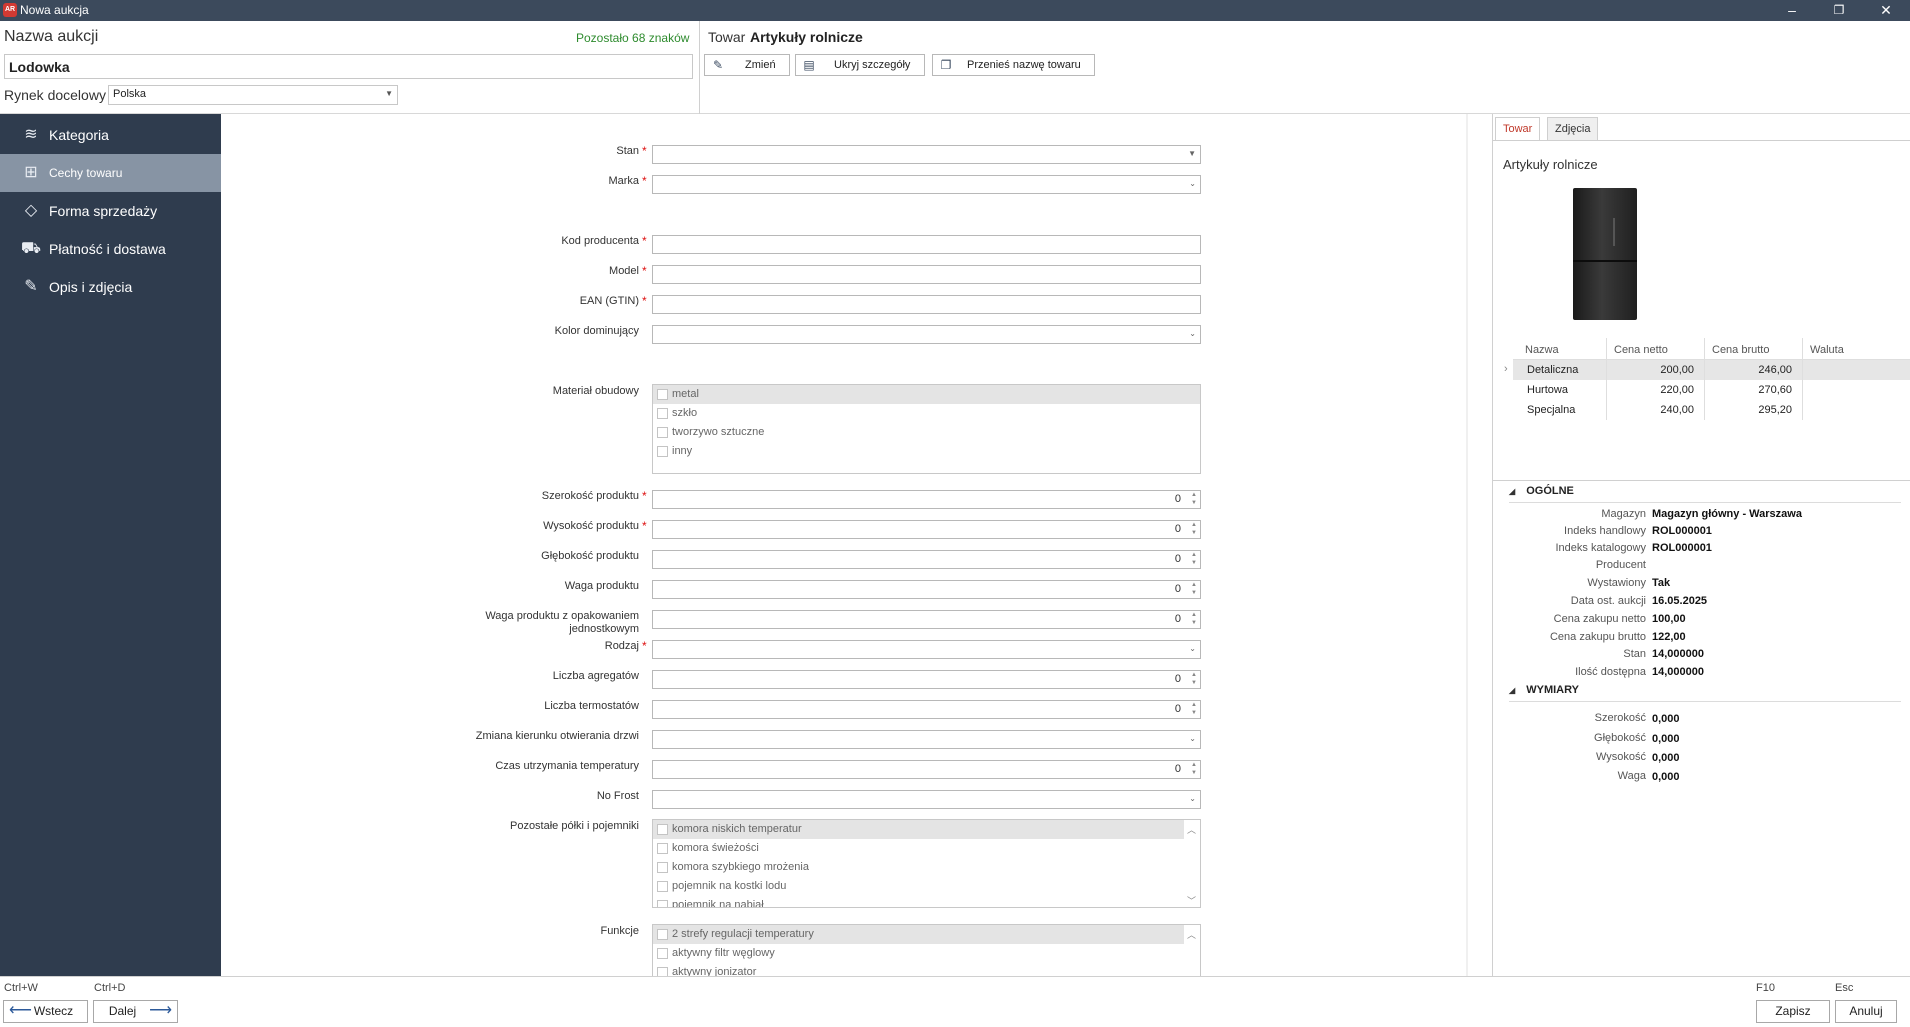 The height and width of the screenshot is (1027, 1910). Describe the element at coordinates (1711, 410) in the screenshot. I see `table-row: Specjalna 240,00 295,20` at that location.